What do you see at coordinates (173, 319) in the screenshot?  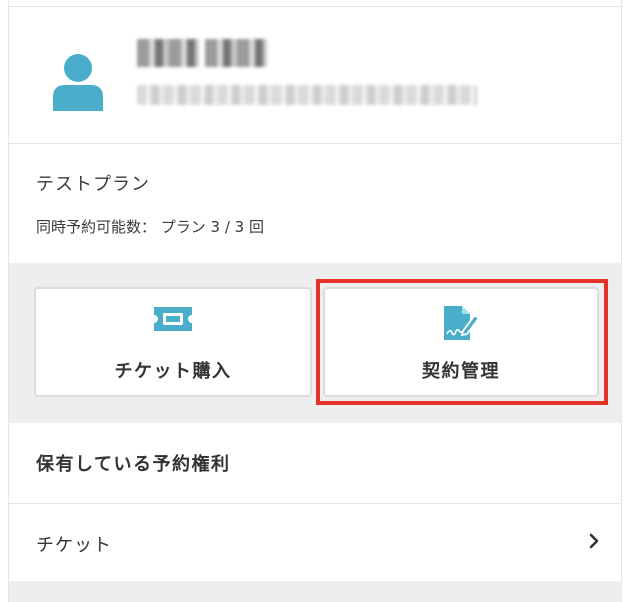 I see `ticket-icon` at bounding box center [173, 319].